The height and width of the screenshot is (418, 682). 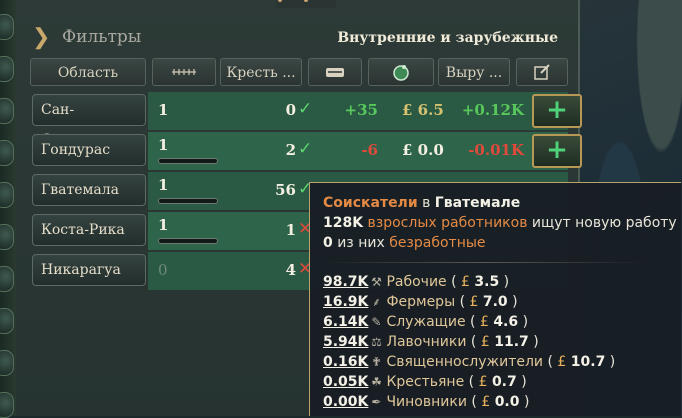 I want to click on row-region-name: Гватемала, so click(x=89, y=190).